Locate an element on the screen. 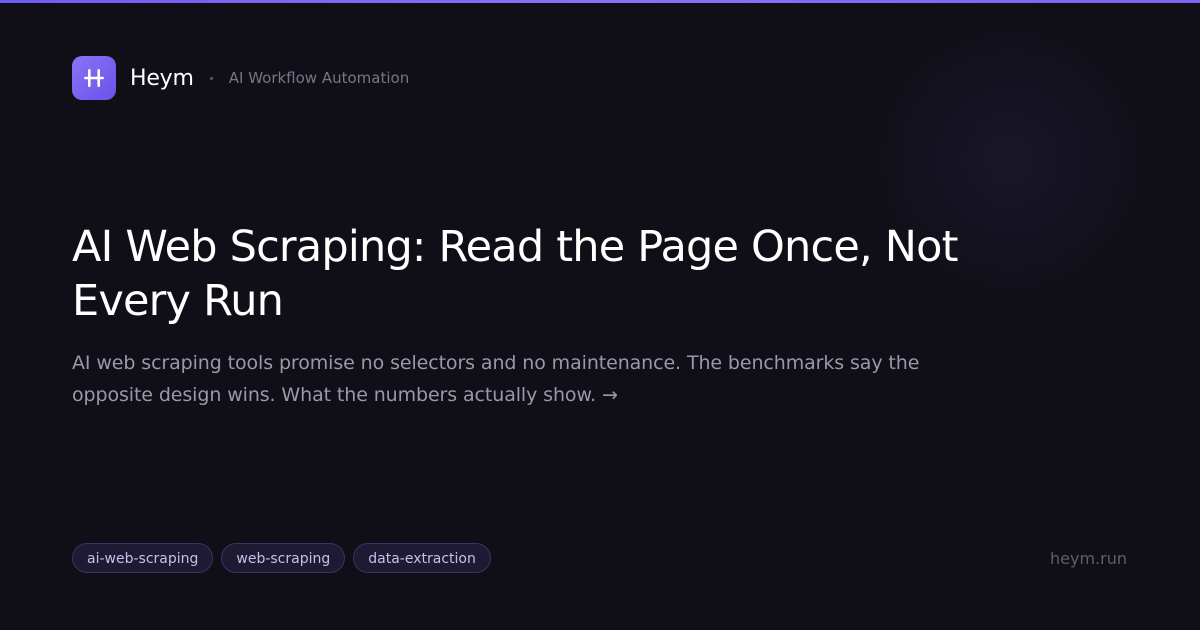 This screenshot has width=1200, height=630. two-bars-icon is located at coordinates (94, 78).